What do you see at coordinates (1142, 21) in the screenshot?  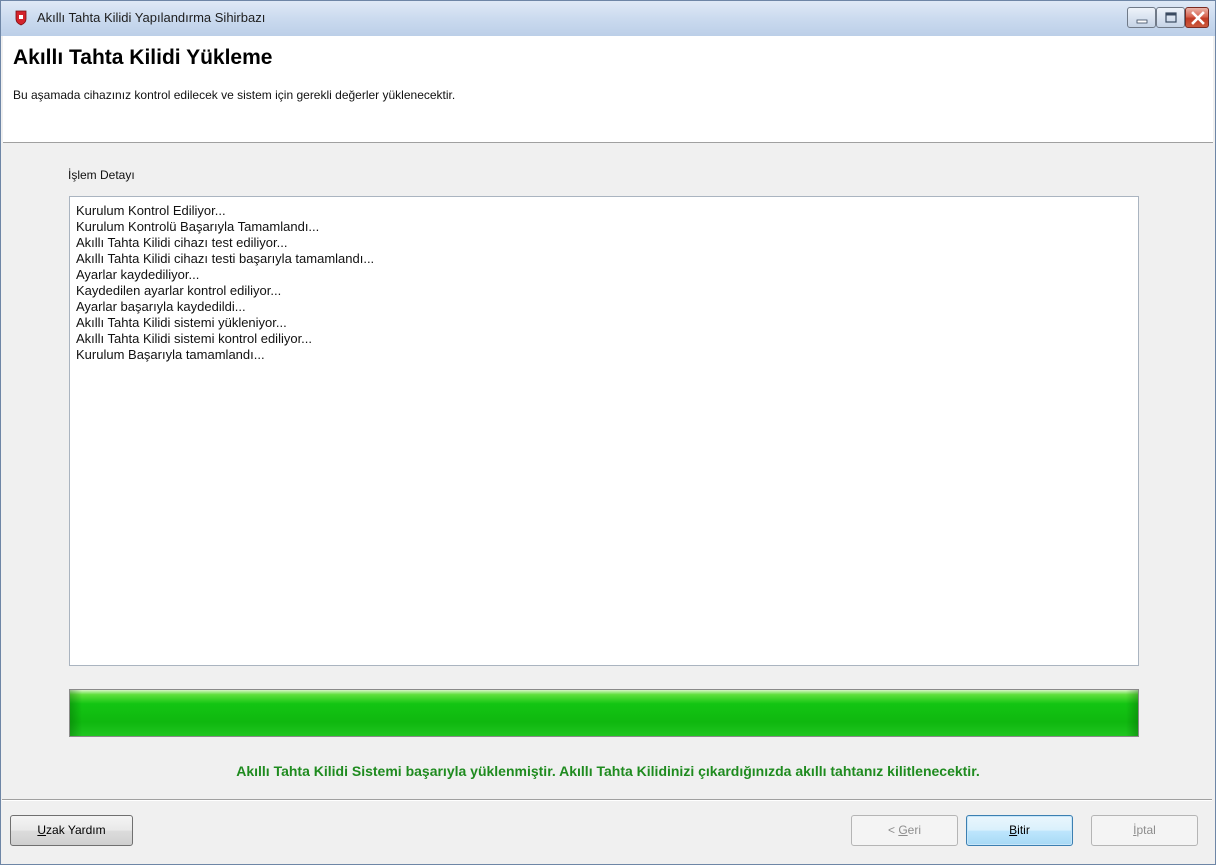 I see `minimize-icon` at bounding box center [1142, 21].